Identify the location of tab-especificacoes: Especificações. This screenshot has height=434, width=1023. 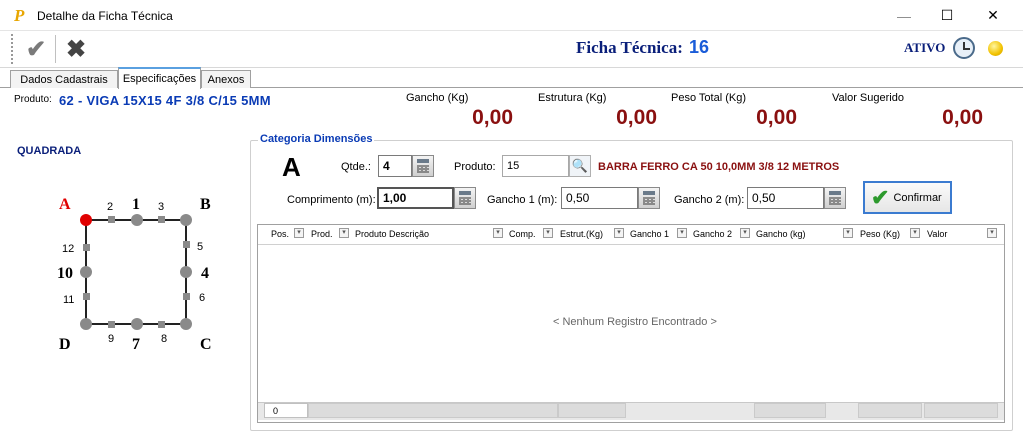
(159, 78).